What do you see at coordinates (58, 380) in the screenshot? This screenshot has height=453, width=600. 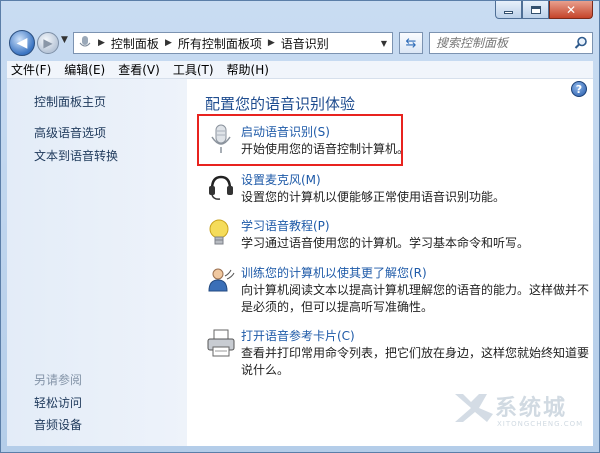 I see `see-also-heading: 另请参阅` at bounding box center [58, 380].